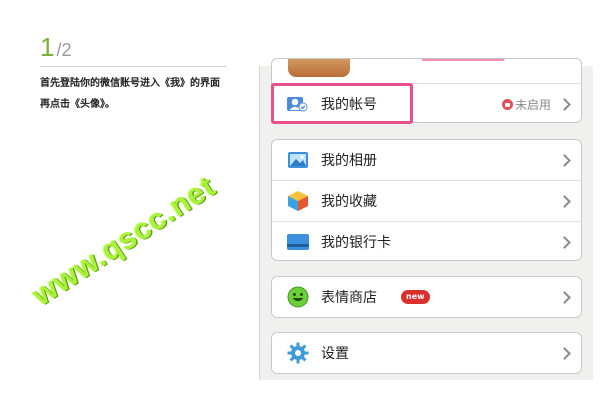 This screenshot has height=410, width=600. What do you see at coordinates (415, 297) in the screenshot?
I see `new-badge: new` at bounding box center [415, 297].